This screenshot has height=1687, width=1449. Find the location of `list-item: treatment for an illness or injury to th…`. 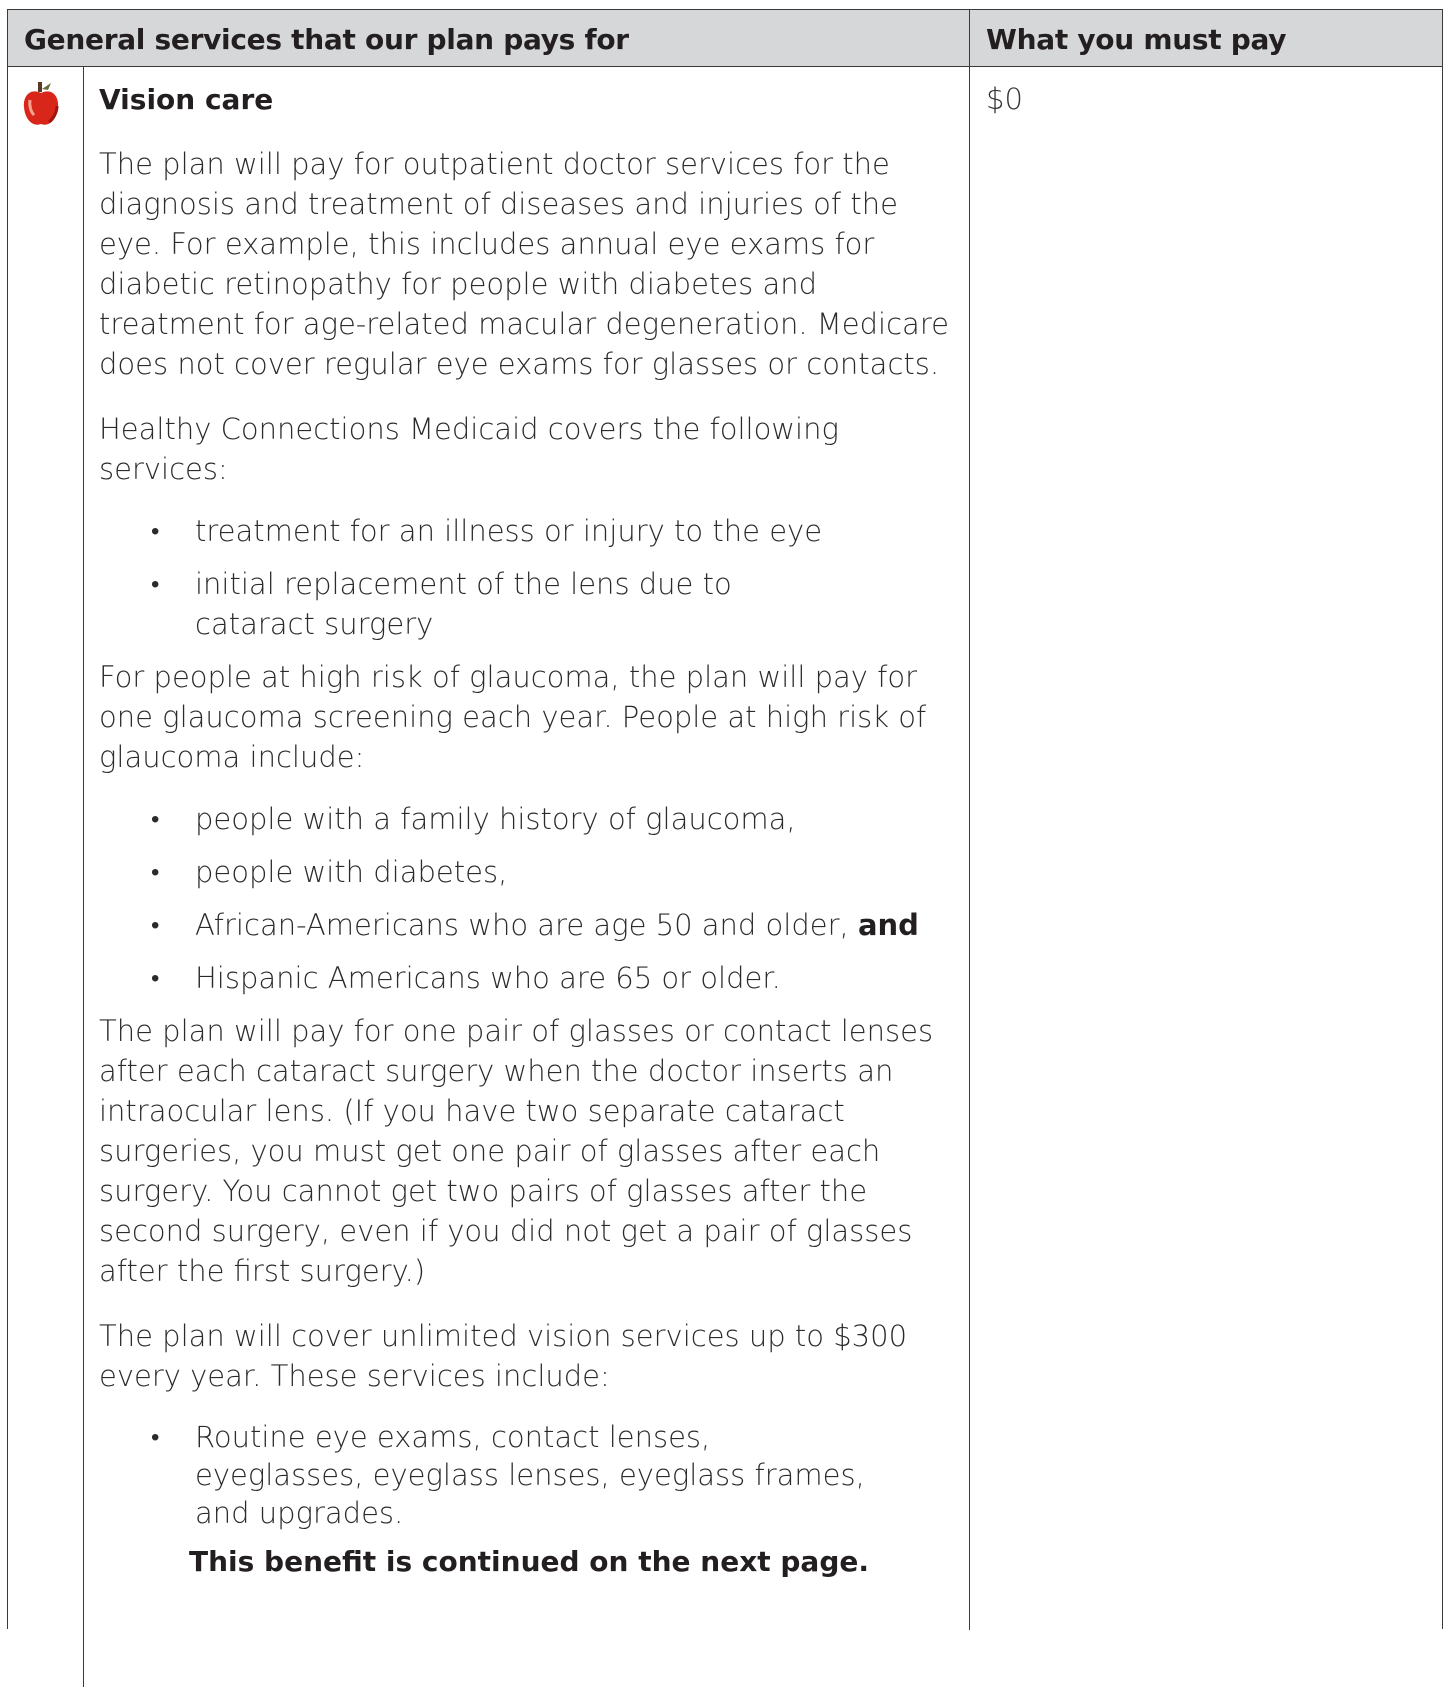

list-item: treatment for an illness or injury to th… is located at coordinates (529, 531).